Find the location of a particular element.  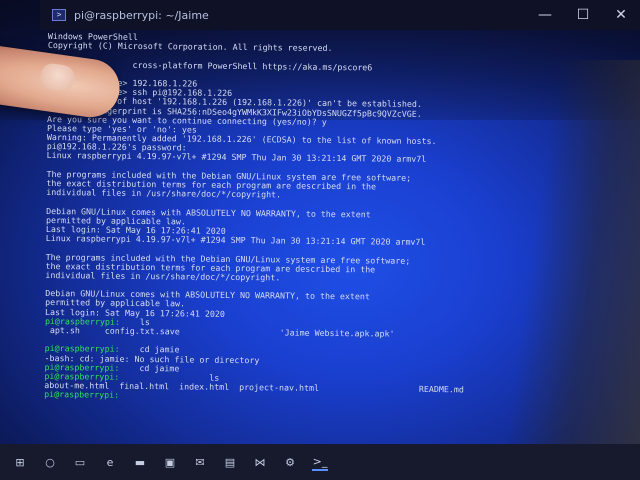

maximize-button: ☐ is located at coordinates (583, 15).